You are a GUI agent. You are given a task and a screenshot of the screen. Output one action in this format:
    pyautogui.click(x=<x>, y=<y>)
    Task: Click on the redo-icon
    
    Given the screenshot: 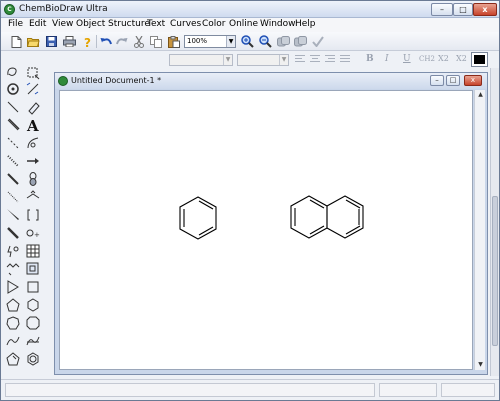 What is the action you would take?
    pyautogui.click(x=122, y=41)
    